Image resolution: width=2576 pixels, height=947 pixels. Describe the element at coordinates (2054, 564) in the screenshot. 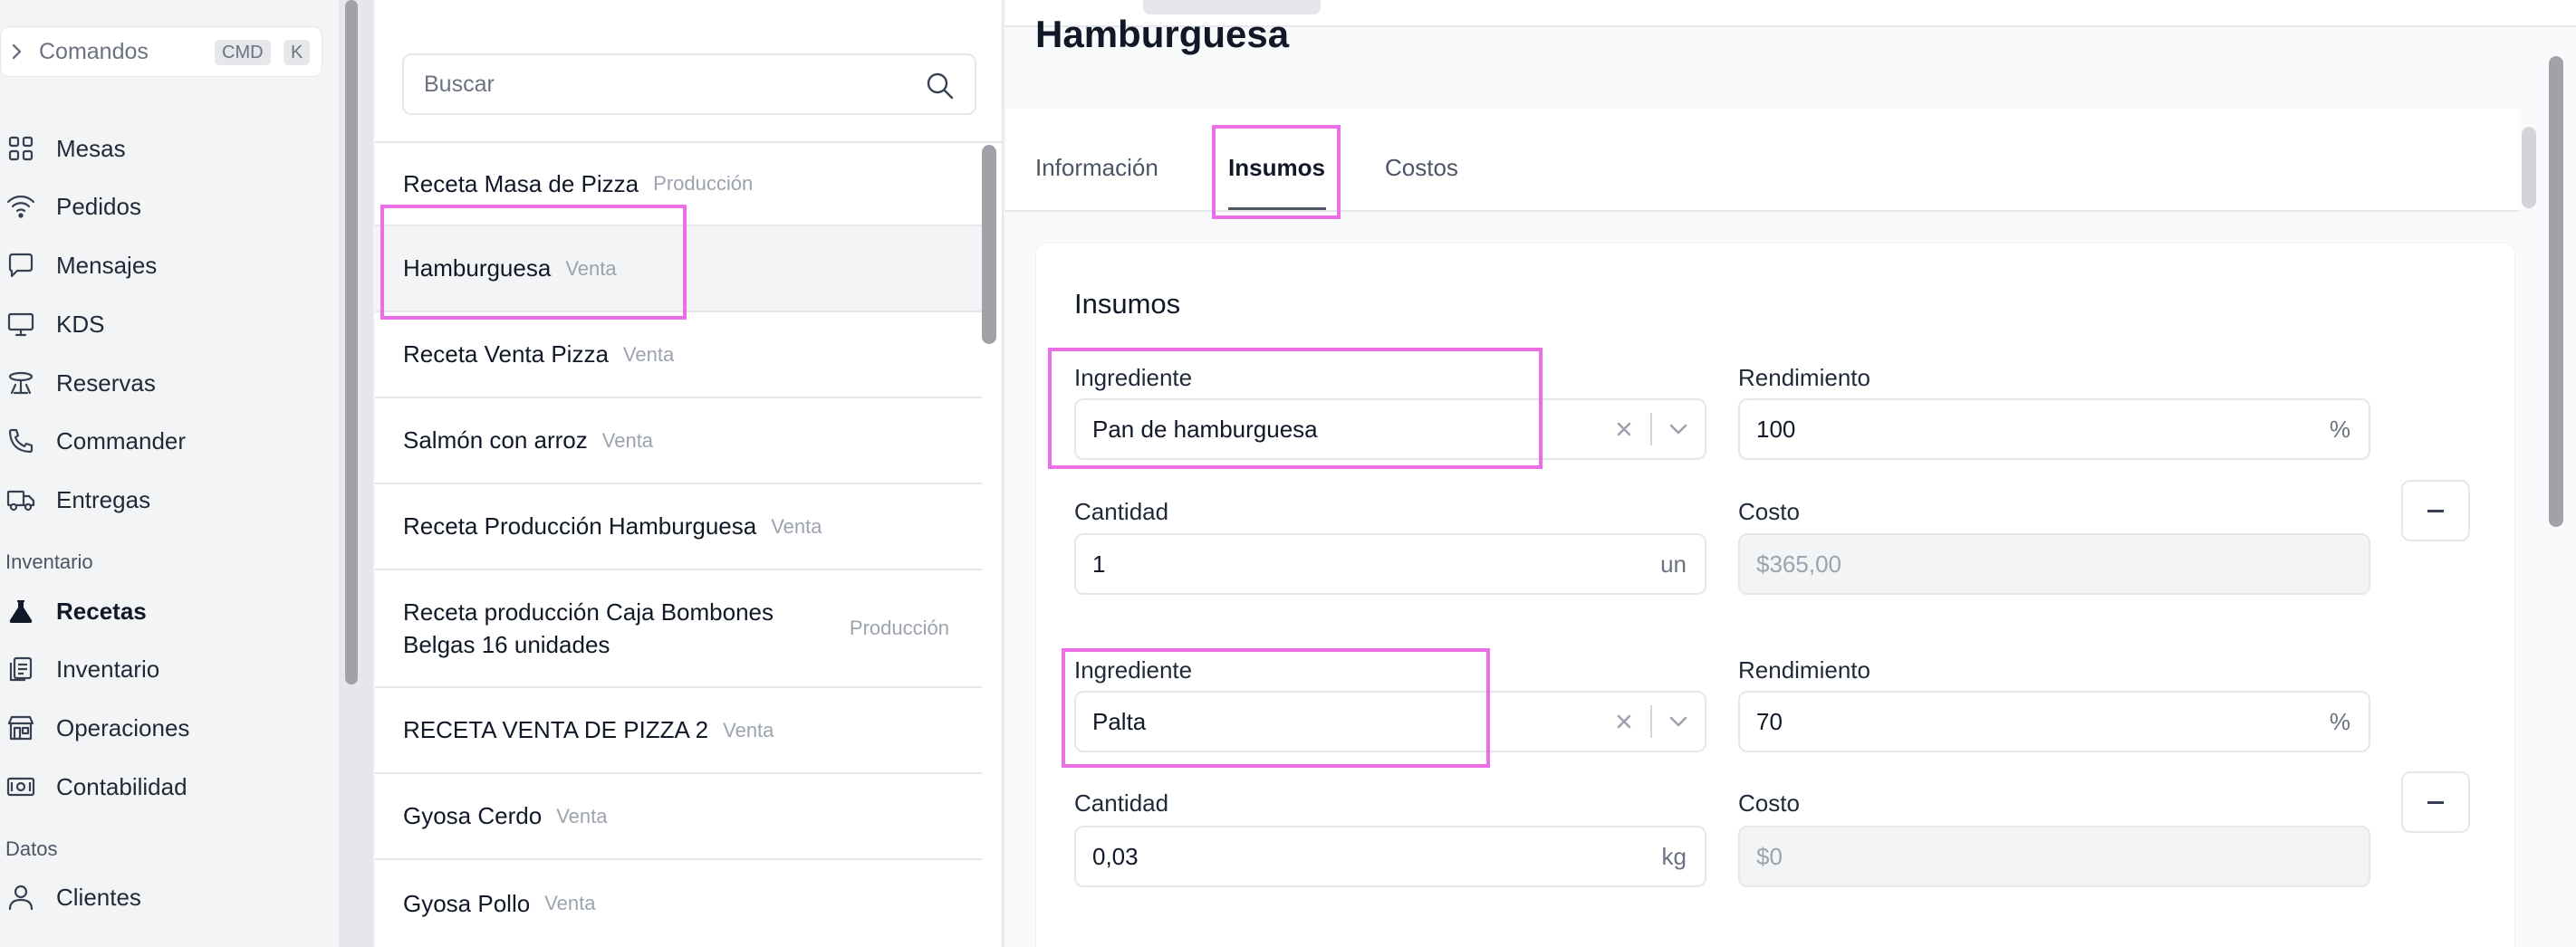

I see `costo-field: $365,00` at that location.